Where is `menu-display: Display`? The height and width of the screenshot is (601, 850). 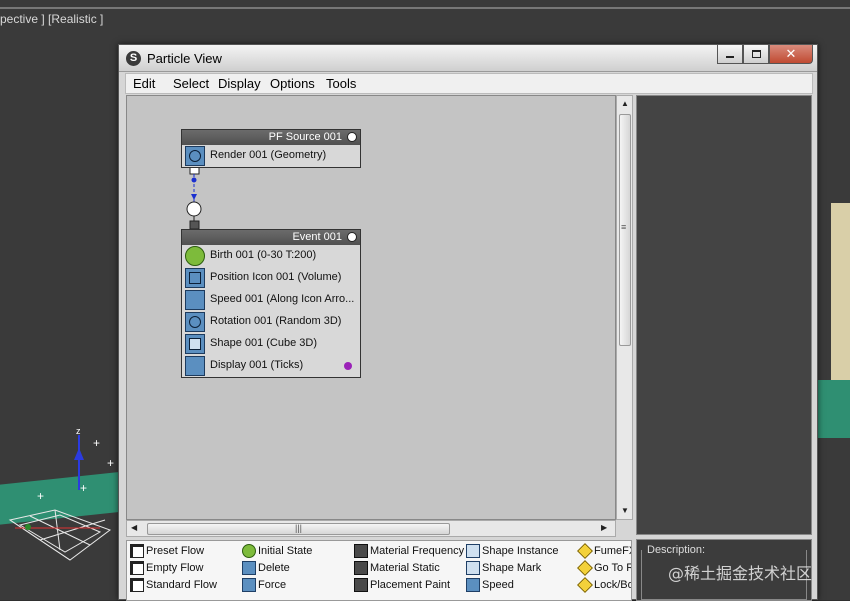
menu-display: Display is located at coordinates (239, 83).